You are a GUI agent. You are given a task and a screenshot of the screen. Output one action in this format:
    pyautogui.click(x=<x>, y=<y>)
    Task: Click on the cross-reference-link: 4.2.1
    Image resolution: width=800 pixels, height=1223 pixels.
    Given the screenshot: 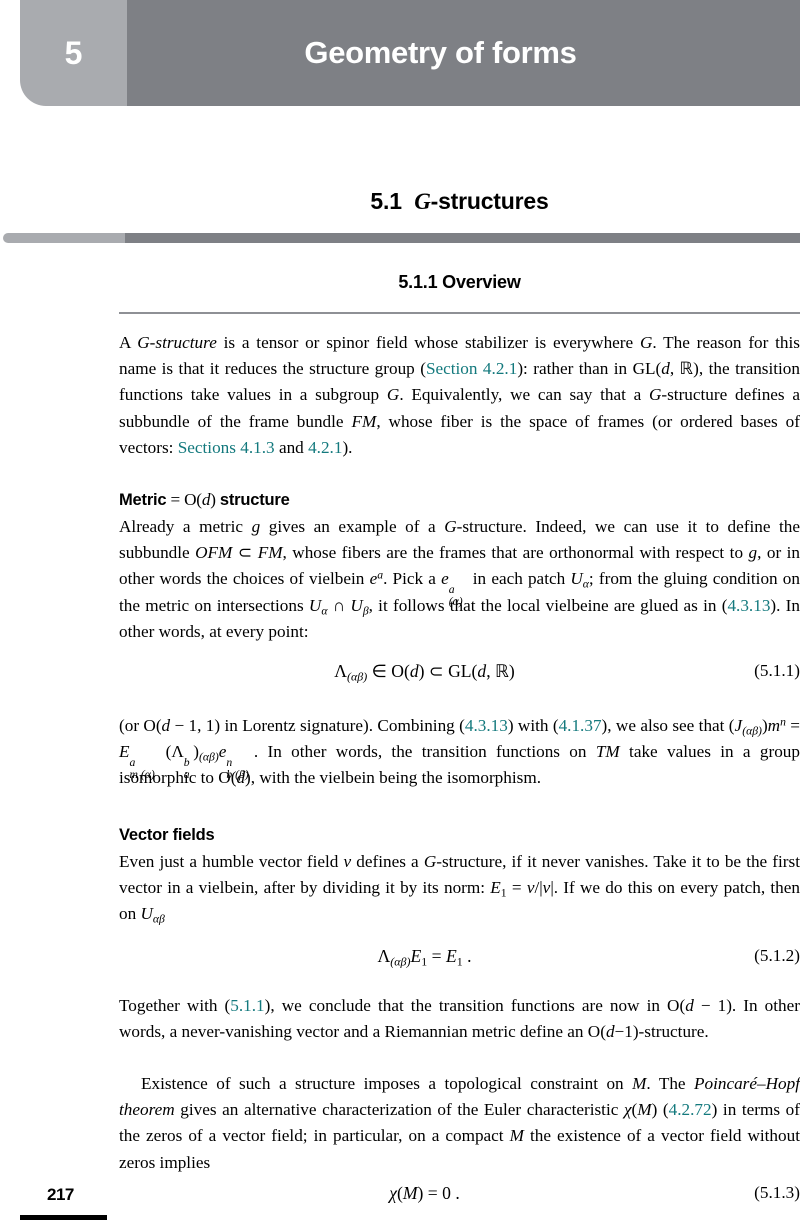 What is the action you would take?
    pyautogui.click(x=325, y=447)
    